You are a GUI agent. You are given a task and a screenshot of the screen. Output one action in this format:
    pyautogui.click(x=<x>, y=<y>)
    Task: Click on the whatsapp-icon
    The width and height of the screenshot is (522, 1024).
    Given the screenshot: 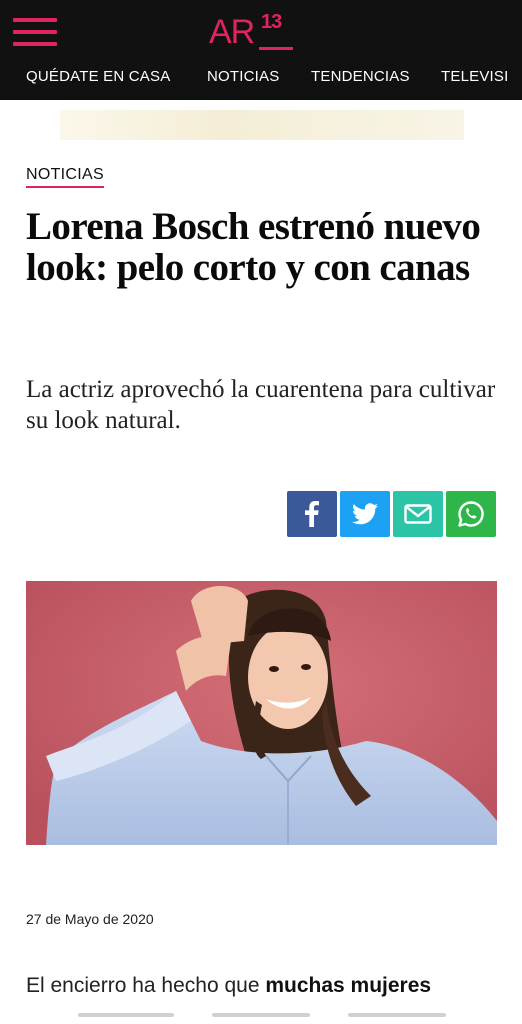 What is the action you would take?
    pyautogui.click(x=471, y=514)
    